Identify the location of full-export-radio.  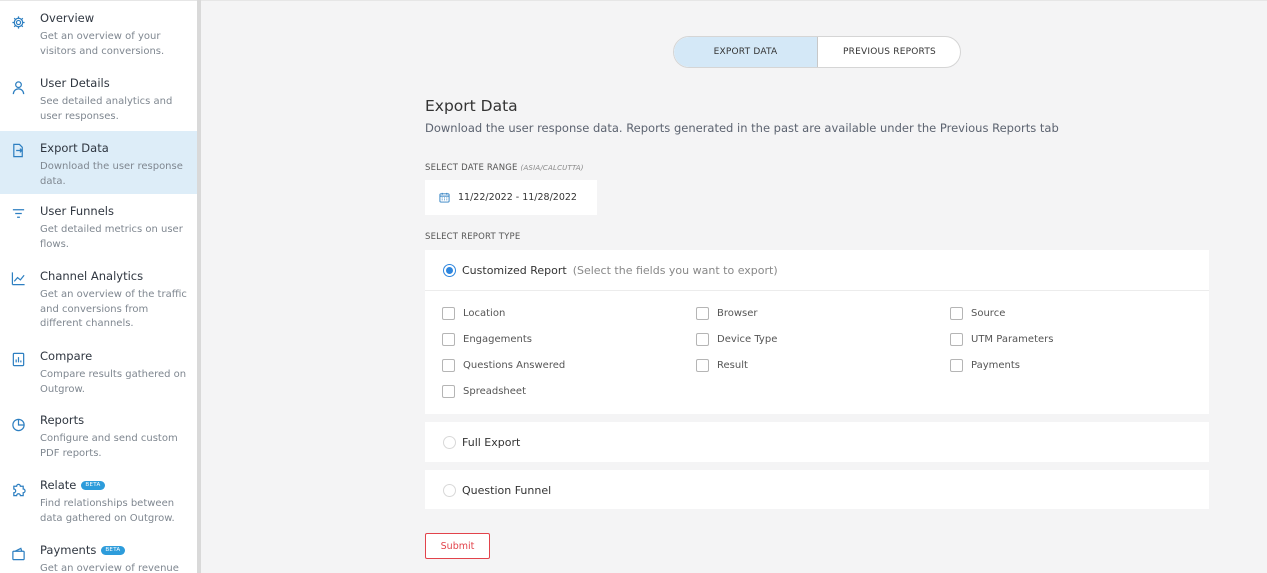
(449, 442).